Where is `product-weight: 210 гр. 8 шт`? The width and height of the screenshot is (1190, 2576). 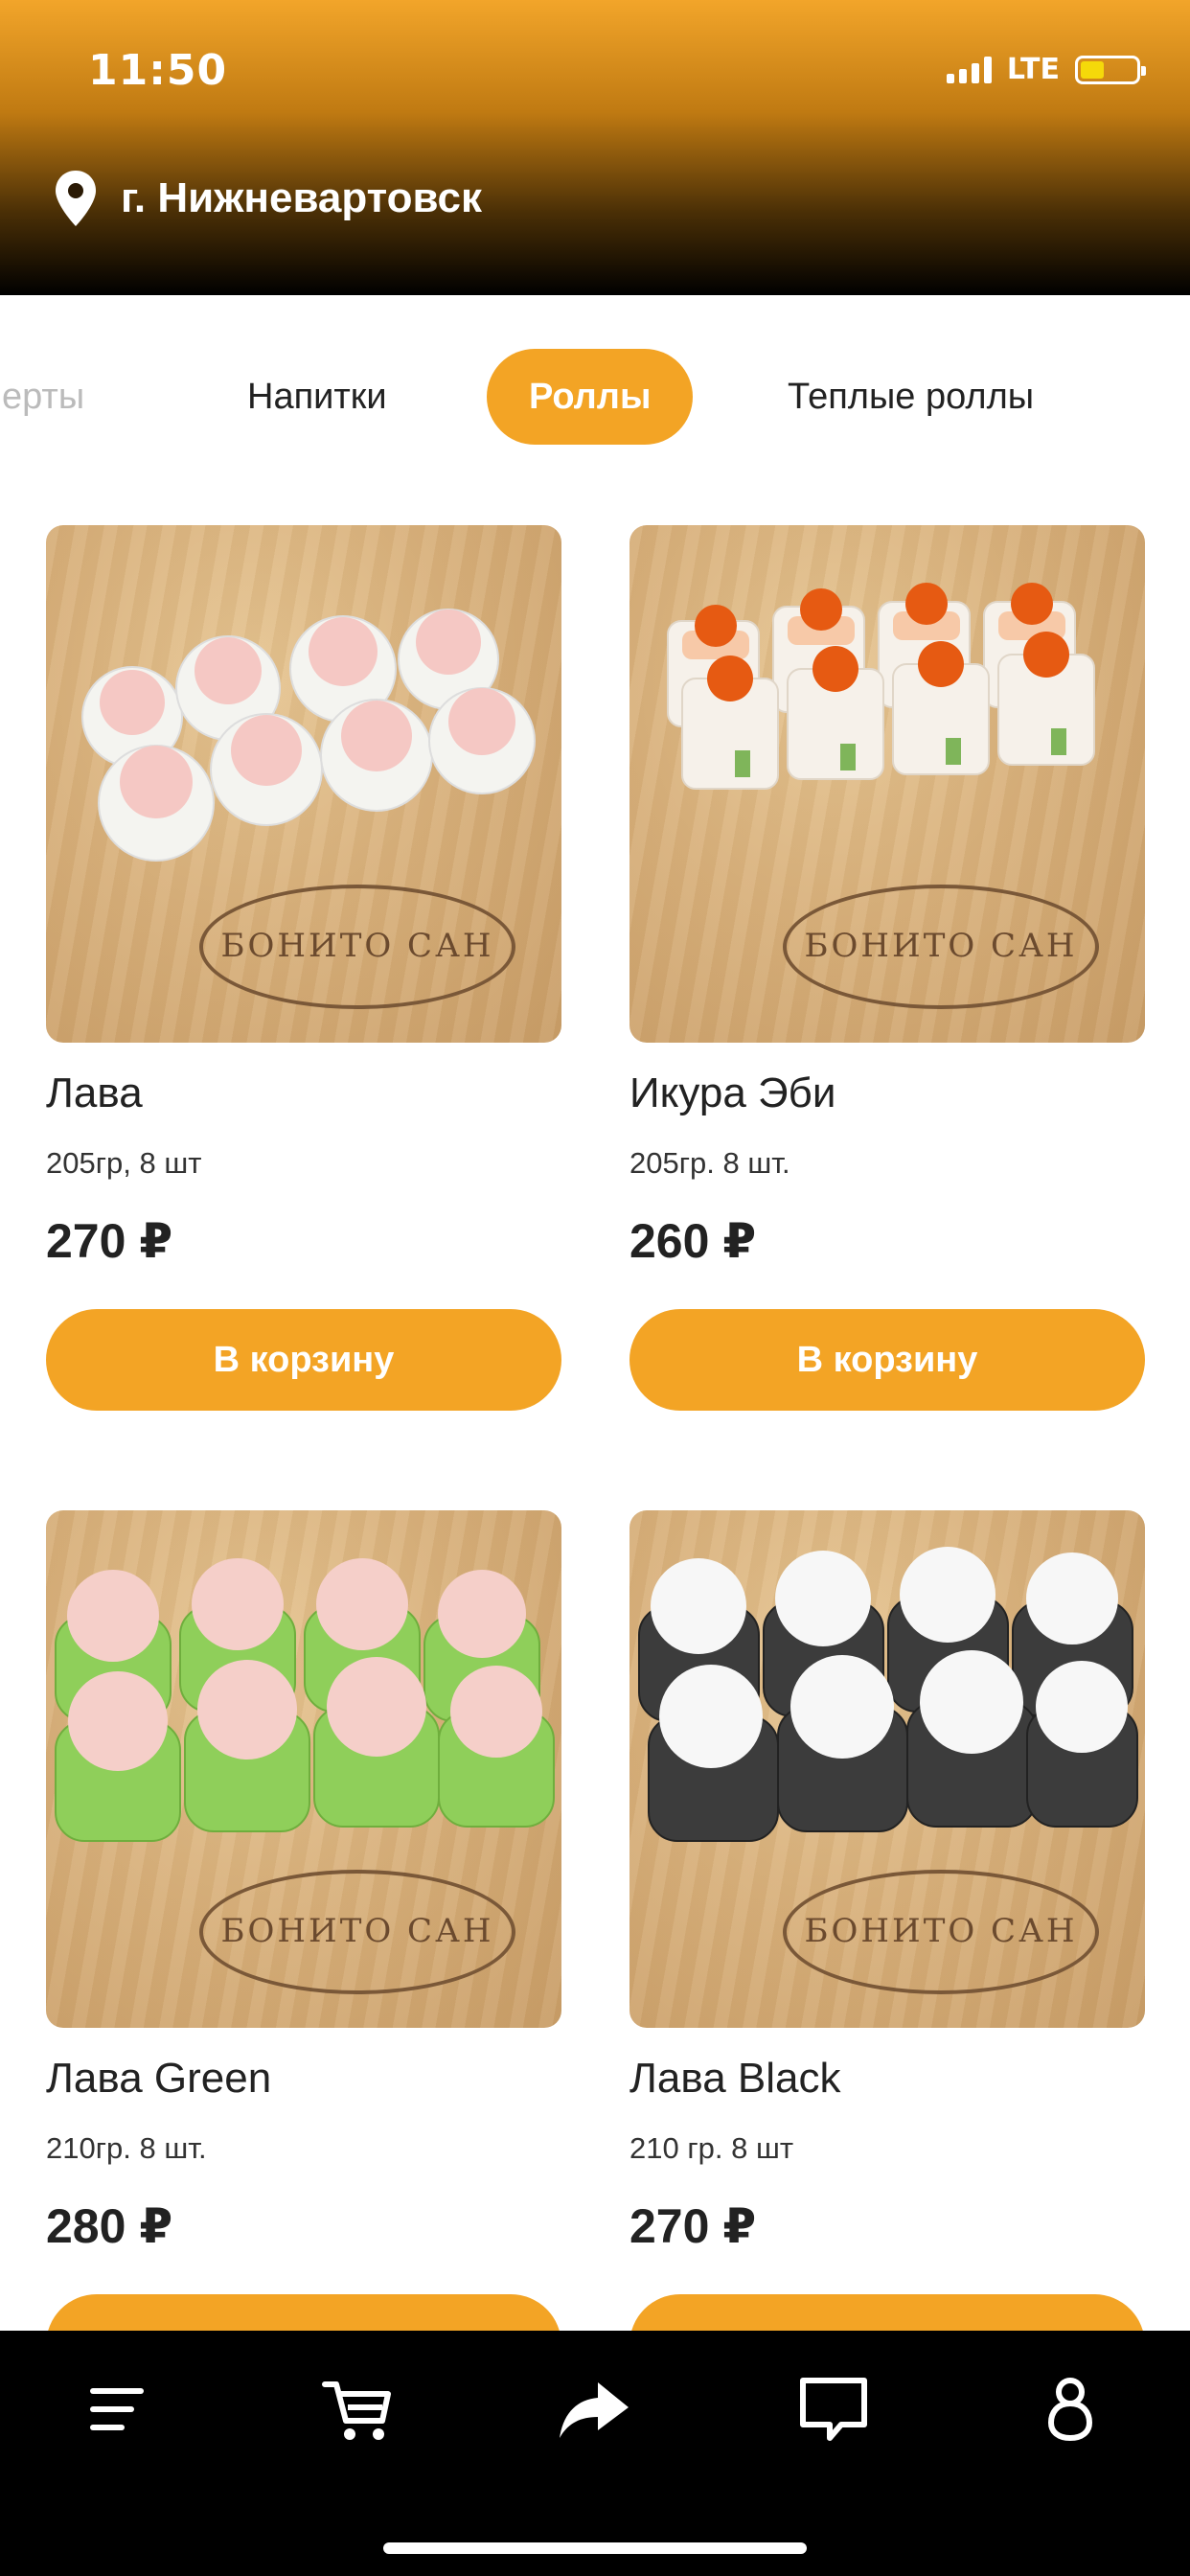
product-weight: 210 гр. 8 шт is located at coordinates (712, 2148).